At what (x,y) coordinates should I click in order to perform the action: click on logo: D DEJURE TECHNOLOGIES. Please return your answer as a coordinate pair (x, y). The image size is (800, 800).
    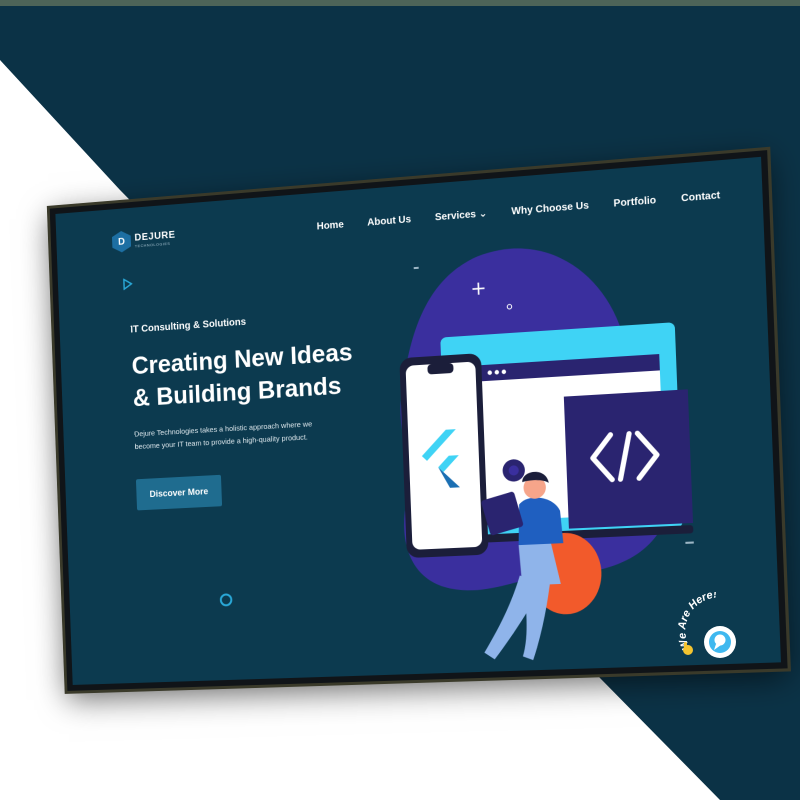
    Looking at the image, I should click on (144, 240).